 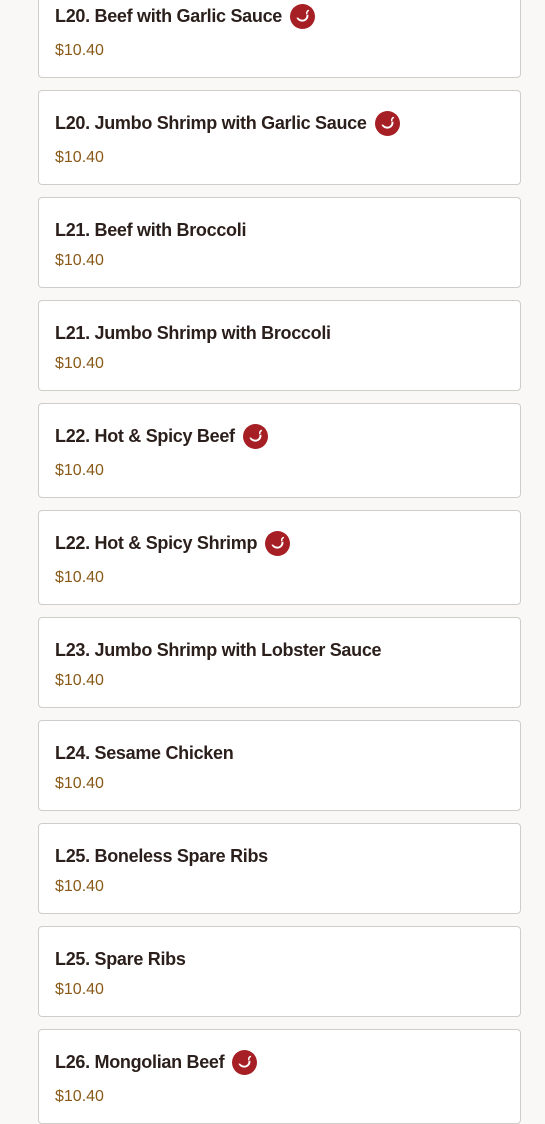 I want to click on menu-item-card: L25. Spare Ribs $10.40, so click(x=279, y=971).